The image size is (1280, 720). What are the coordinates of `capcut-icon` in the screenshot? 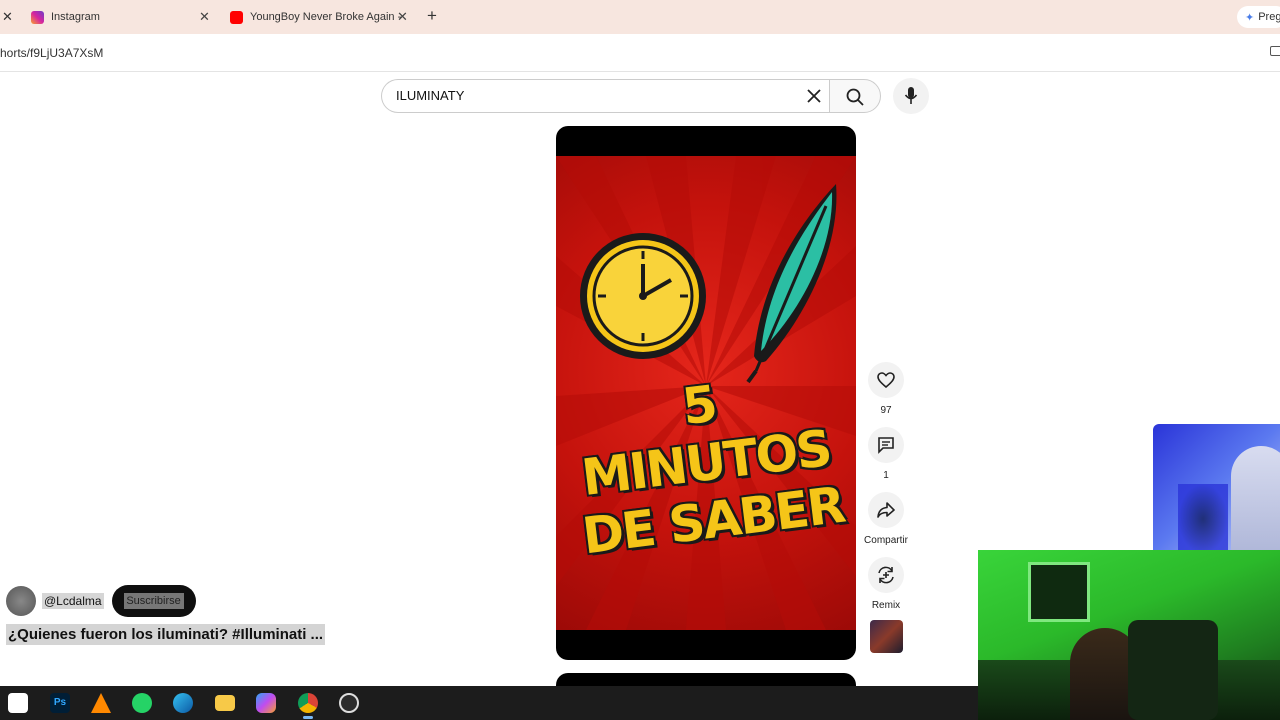 It's located at (18, 703).